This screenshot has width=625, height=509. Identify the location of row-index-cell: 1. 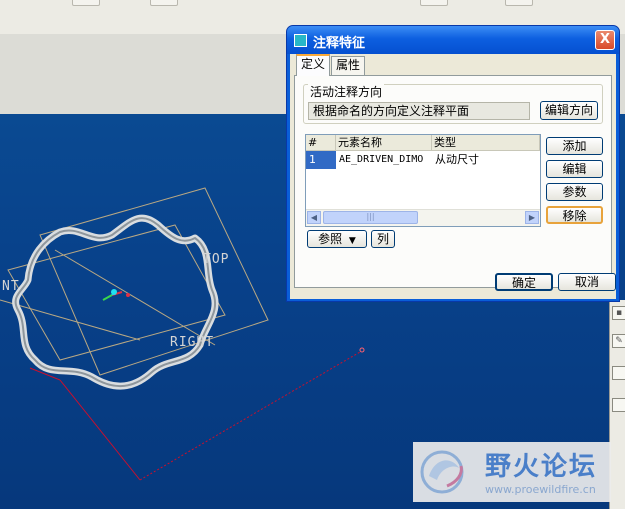
(321, 160).